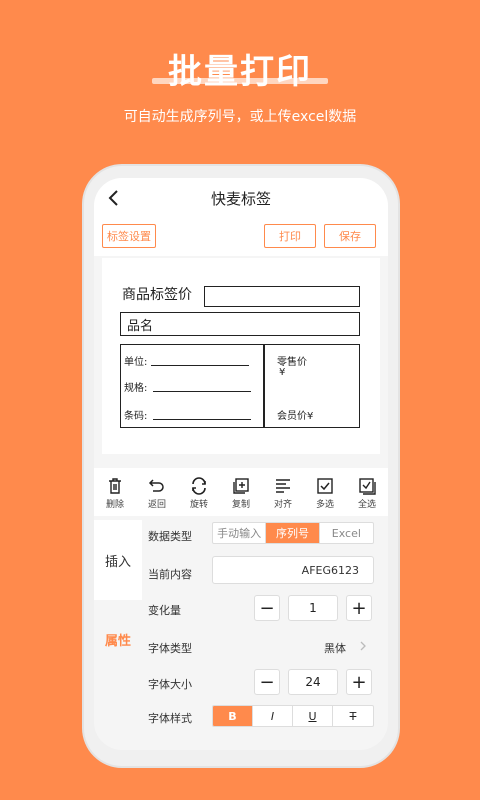 The height and width of the screenshot is (800, 480). Describe the element at coordinates (115, 486) in the screenshot. I see `trash-icon` at that location.